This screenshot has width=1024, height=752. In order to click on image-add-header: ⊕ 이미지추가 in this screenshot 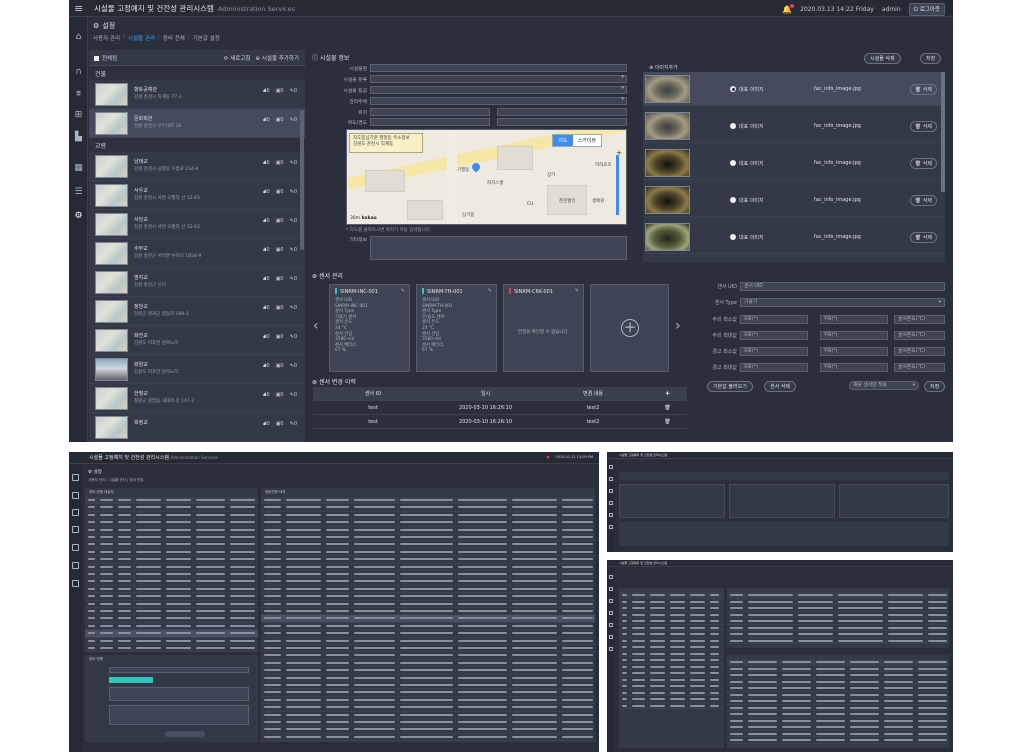, I will do `click(663, 67)`.